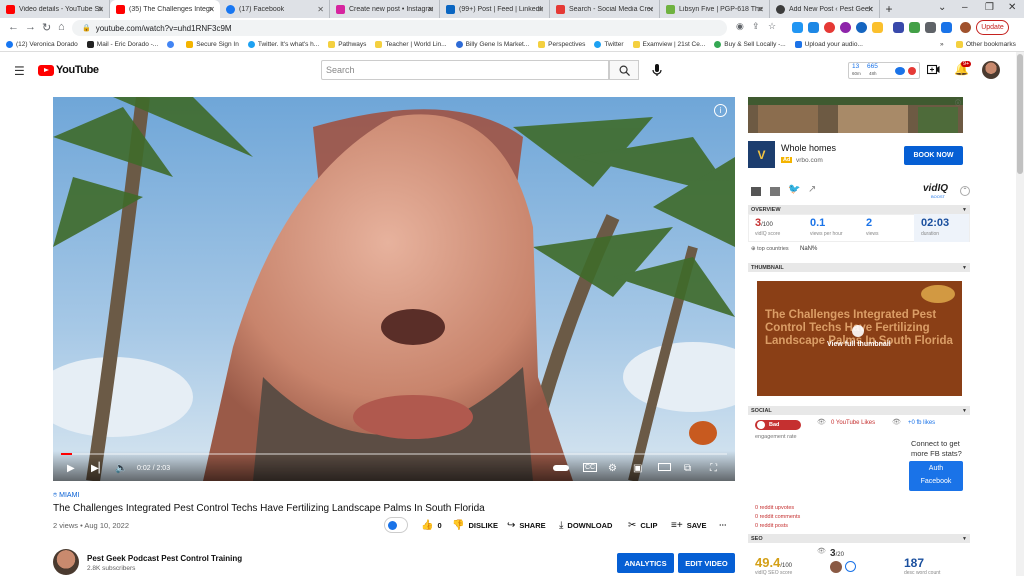 This screenshot has height=576, width=1024. Describe the element at coordinates (723, 524) in the screenshot. I see `more-actions-icon: ⋯` at that location.